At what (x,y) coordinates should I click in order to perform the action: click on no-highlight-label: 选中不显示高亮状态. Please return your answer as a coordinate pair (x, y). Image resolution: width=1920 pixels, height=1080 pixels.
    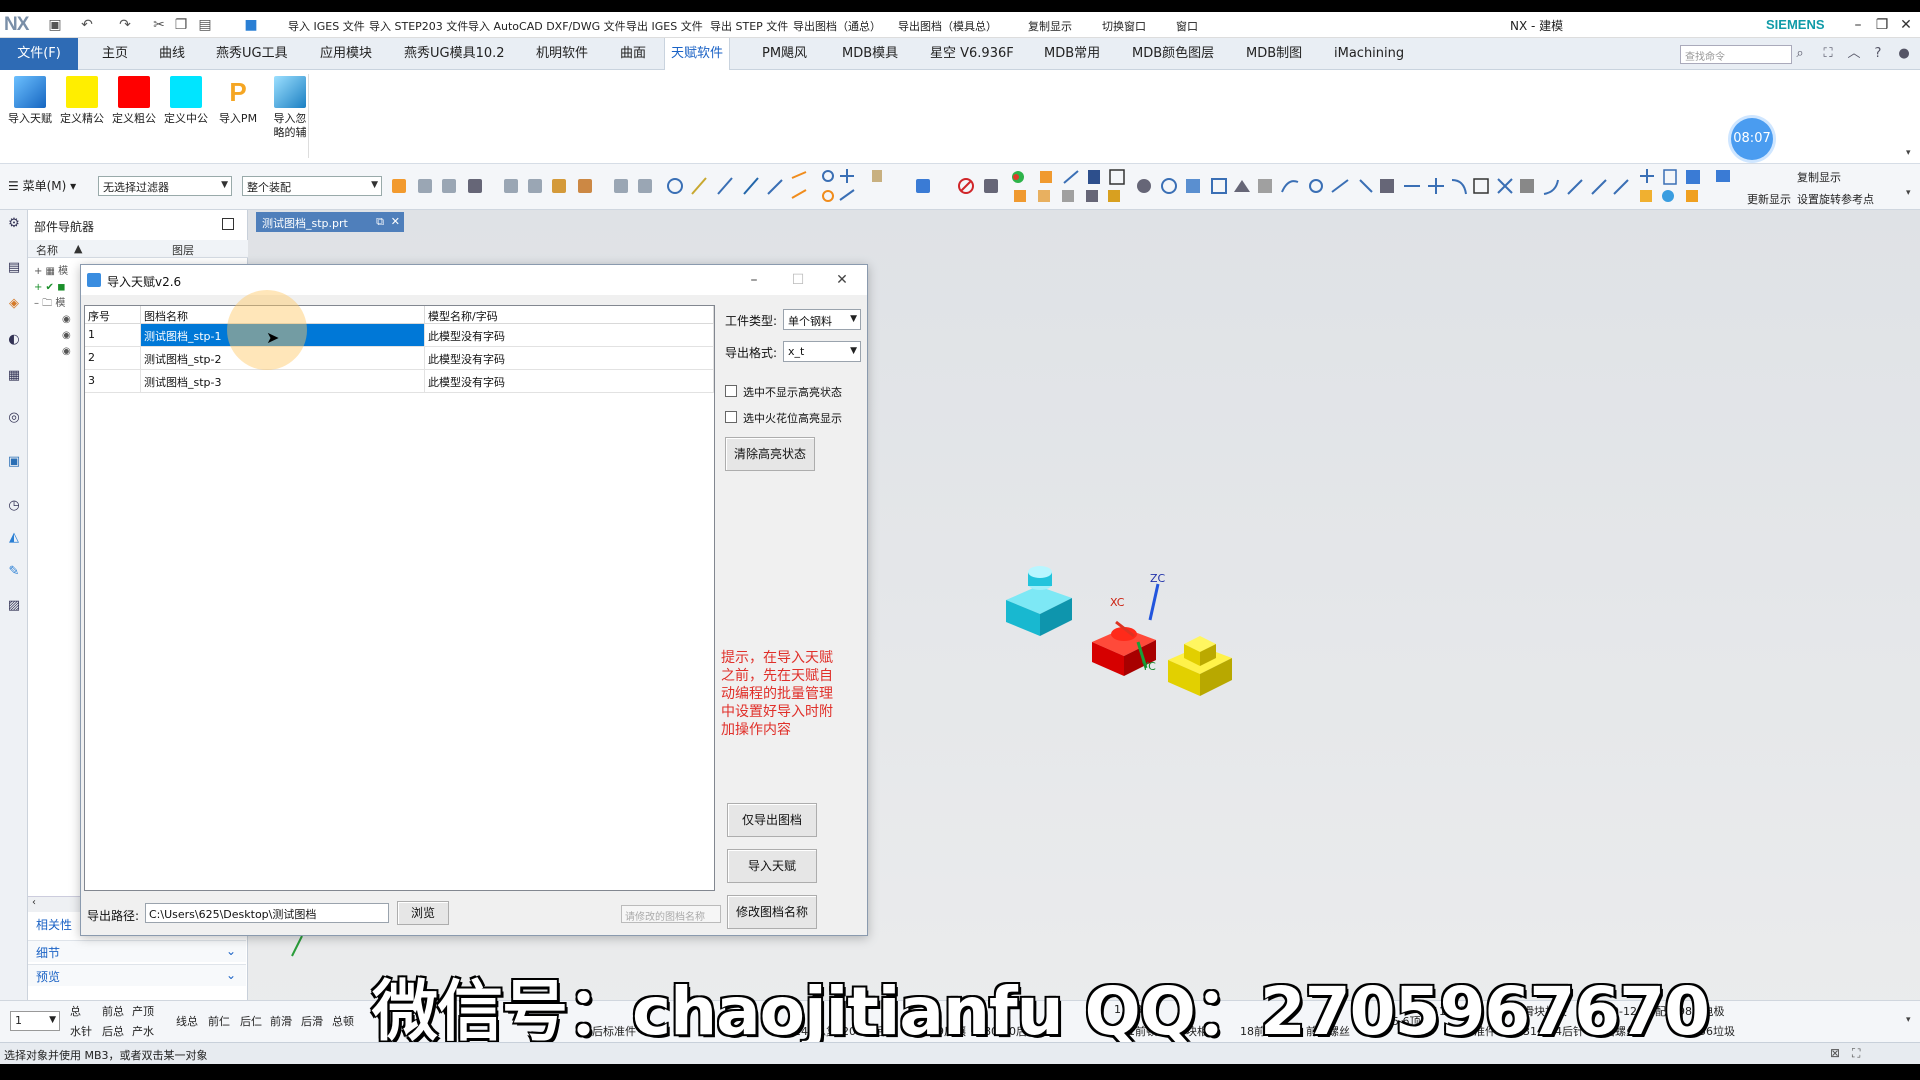
    Looking at the image, I should click on (792, 392).